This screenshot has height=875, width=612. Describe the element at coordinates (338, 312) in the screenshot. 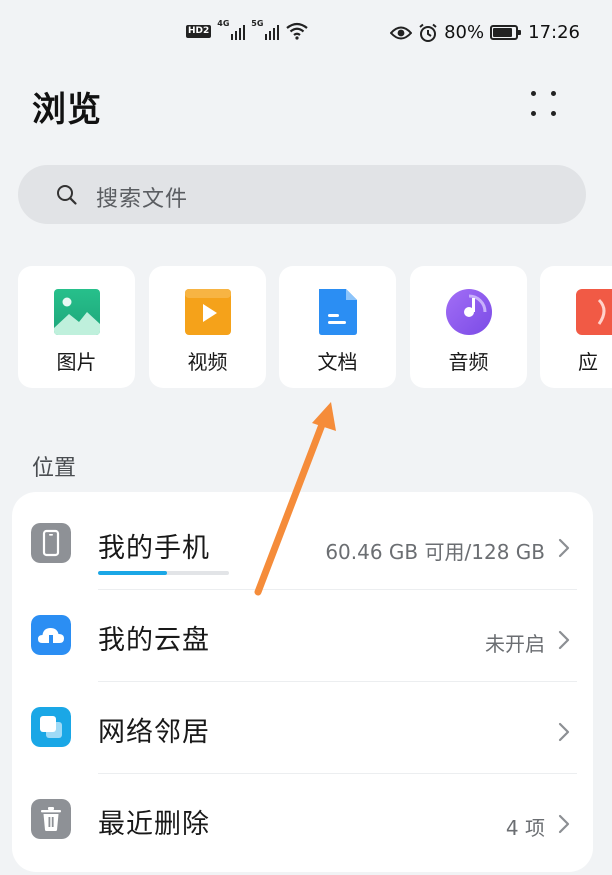

I see `document-icon` at that location.